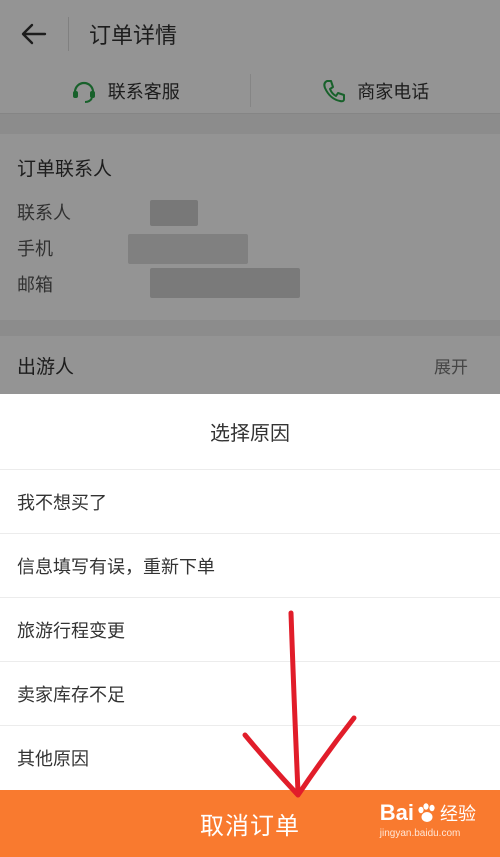 The width and height of the screenshot is (500, 857). I want to click on paw-icon, so click(426, 812).